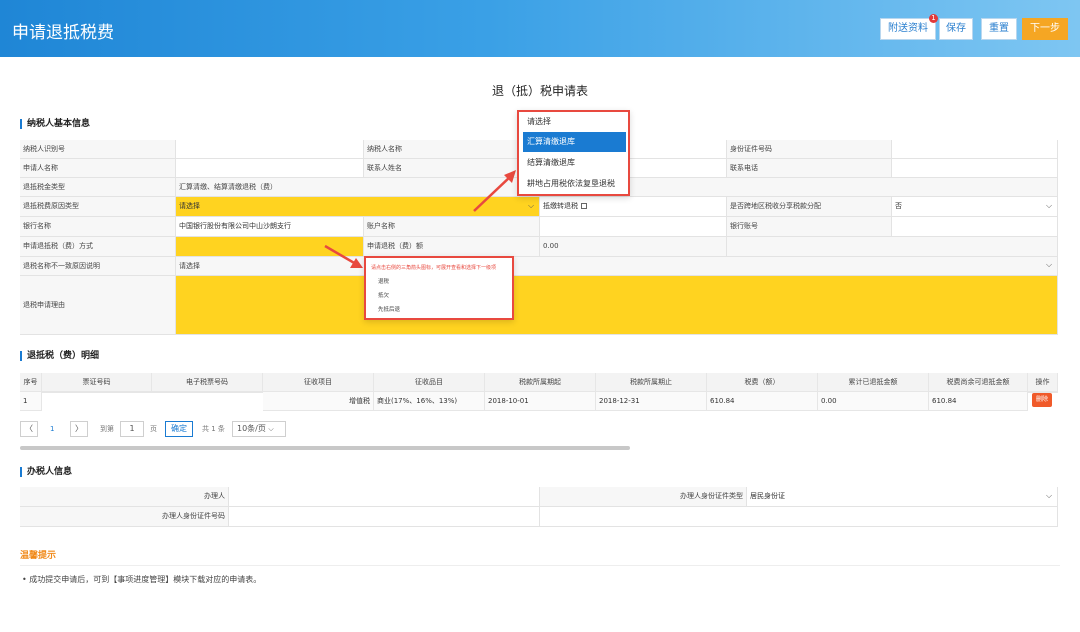  Describe the element at coordinates (975, 149) in the screenshot. I see `id-number-value` at that location.